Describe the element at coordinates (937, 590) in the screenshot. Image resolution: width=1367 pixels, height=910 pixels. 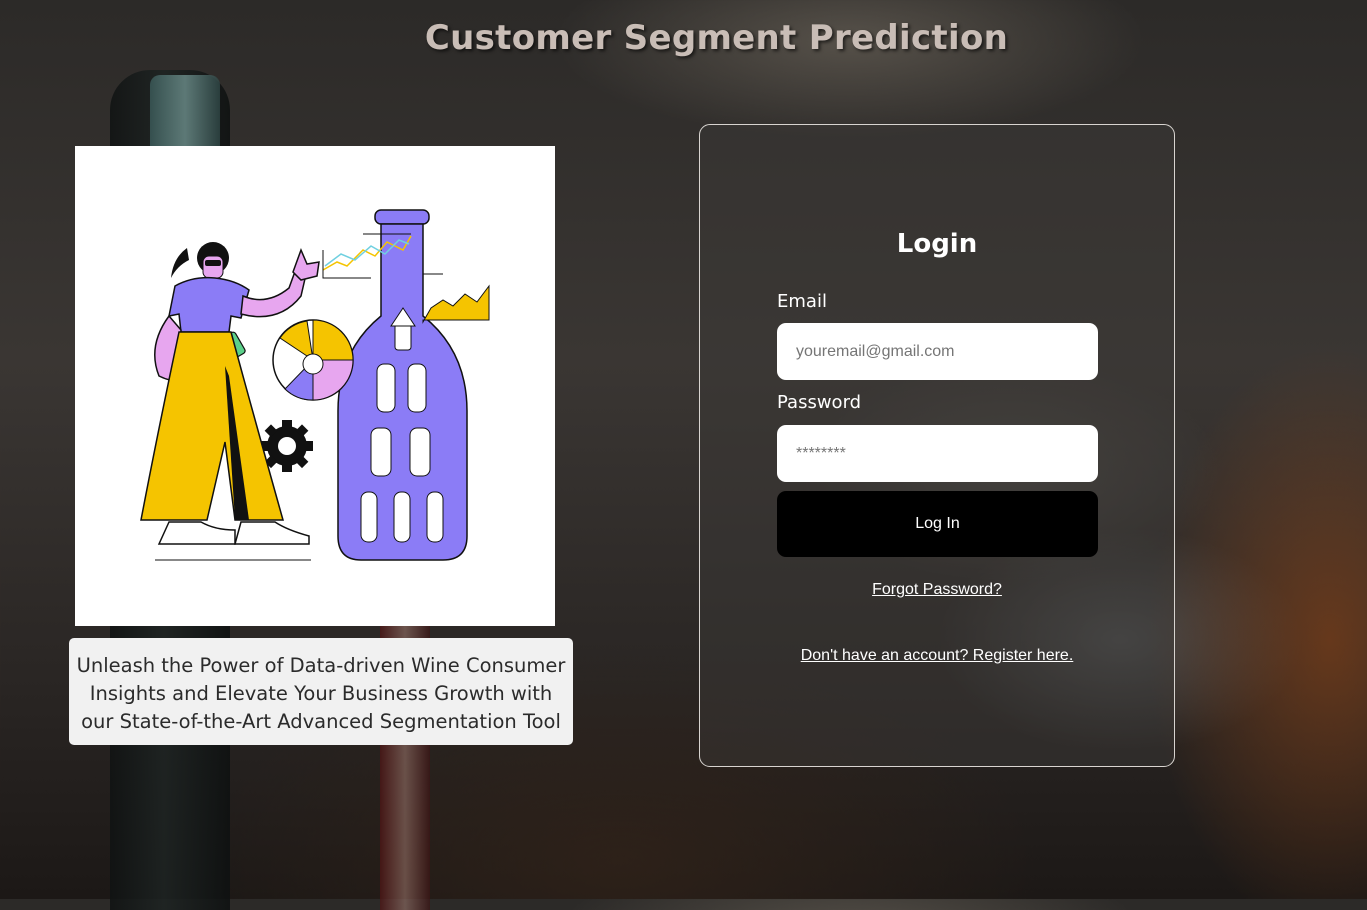
I see `forgot-password-link: Forgot Password?` at that location.